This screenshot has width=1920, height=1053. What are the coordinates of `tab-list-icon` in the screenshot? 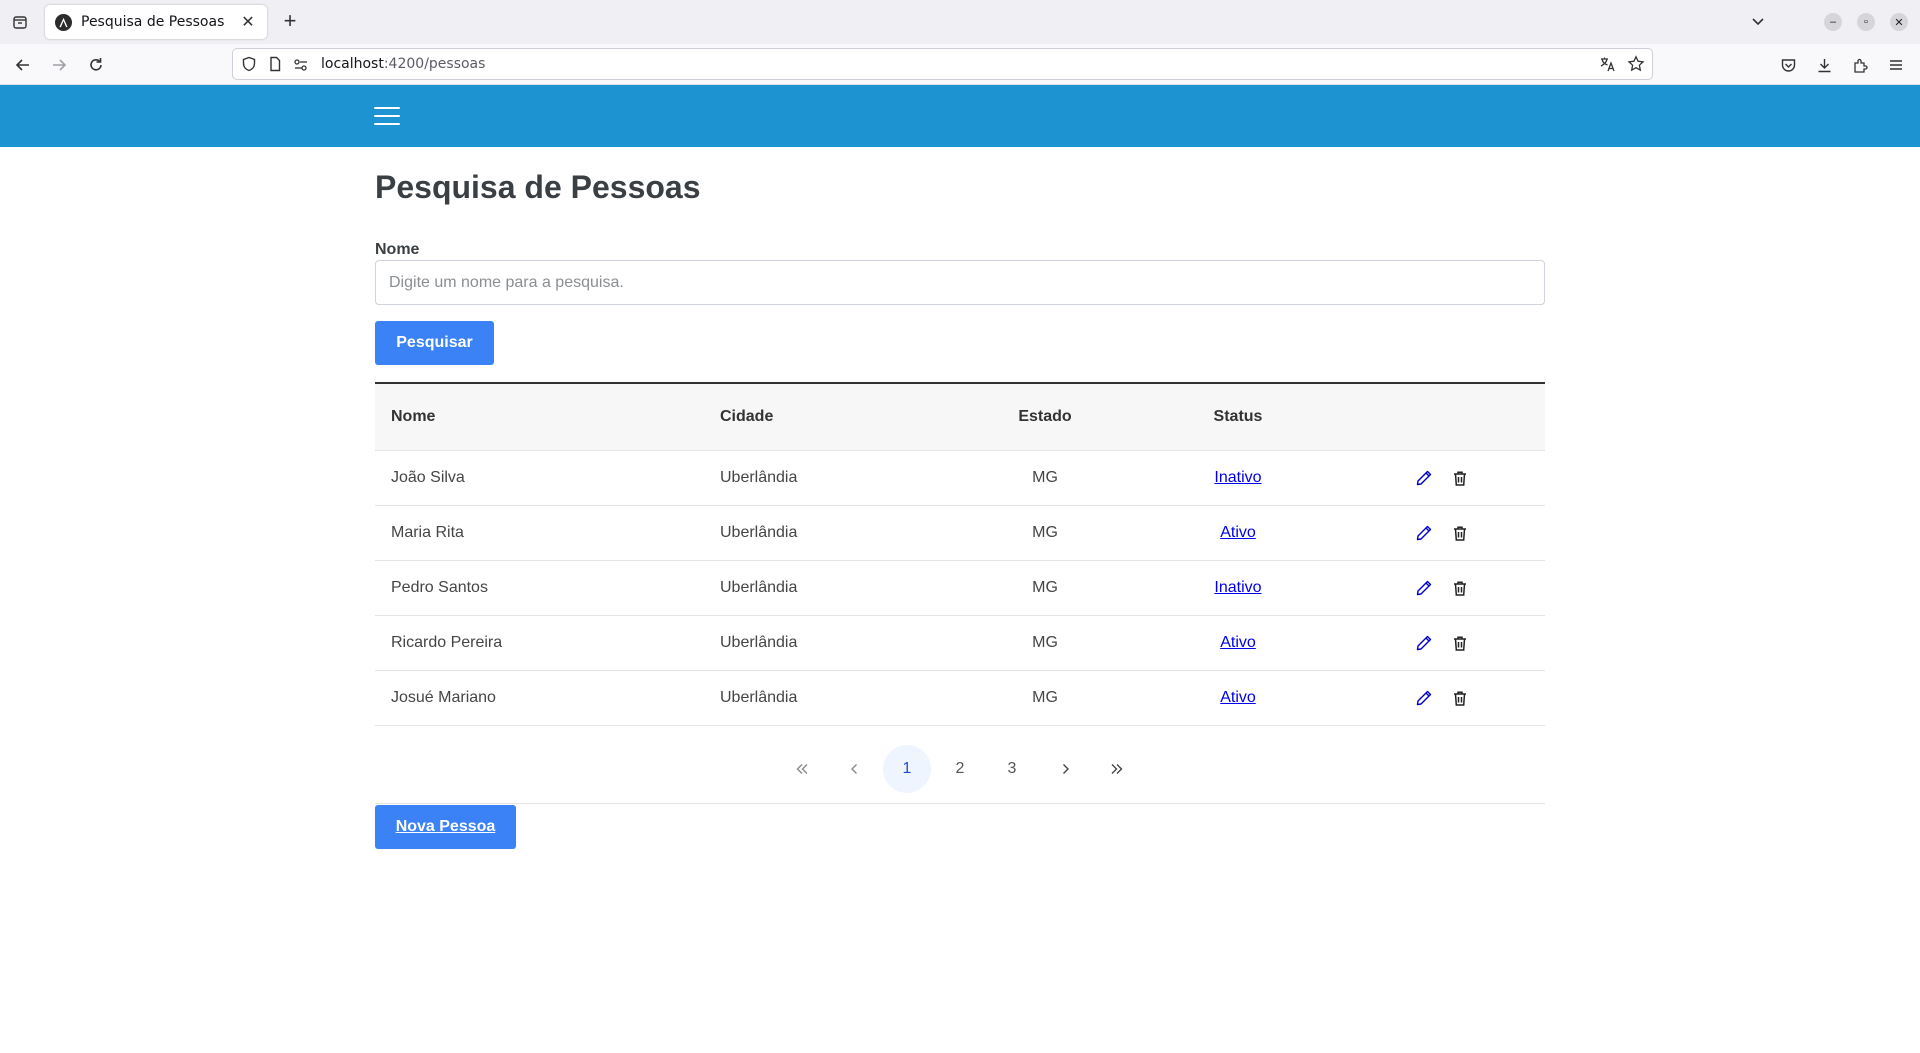 It's located at (20, 22).